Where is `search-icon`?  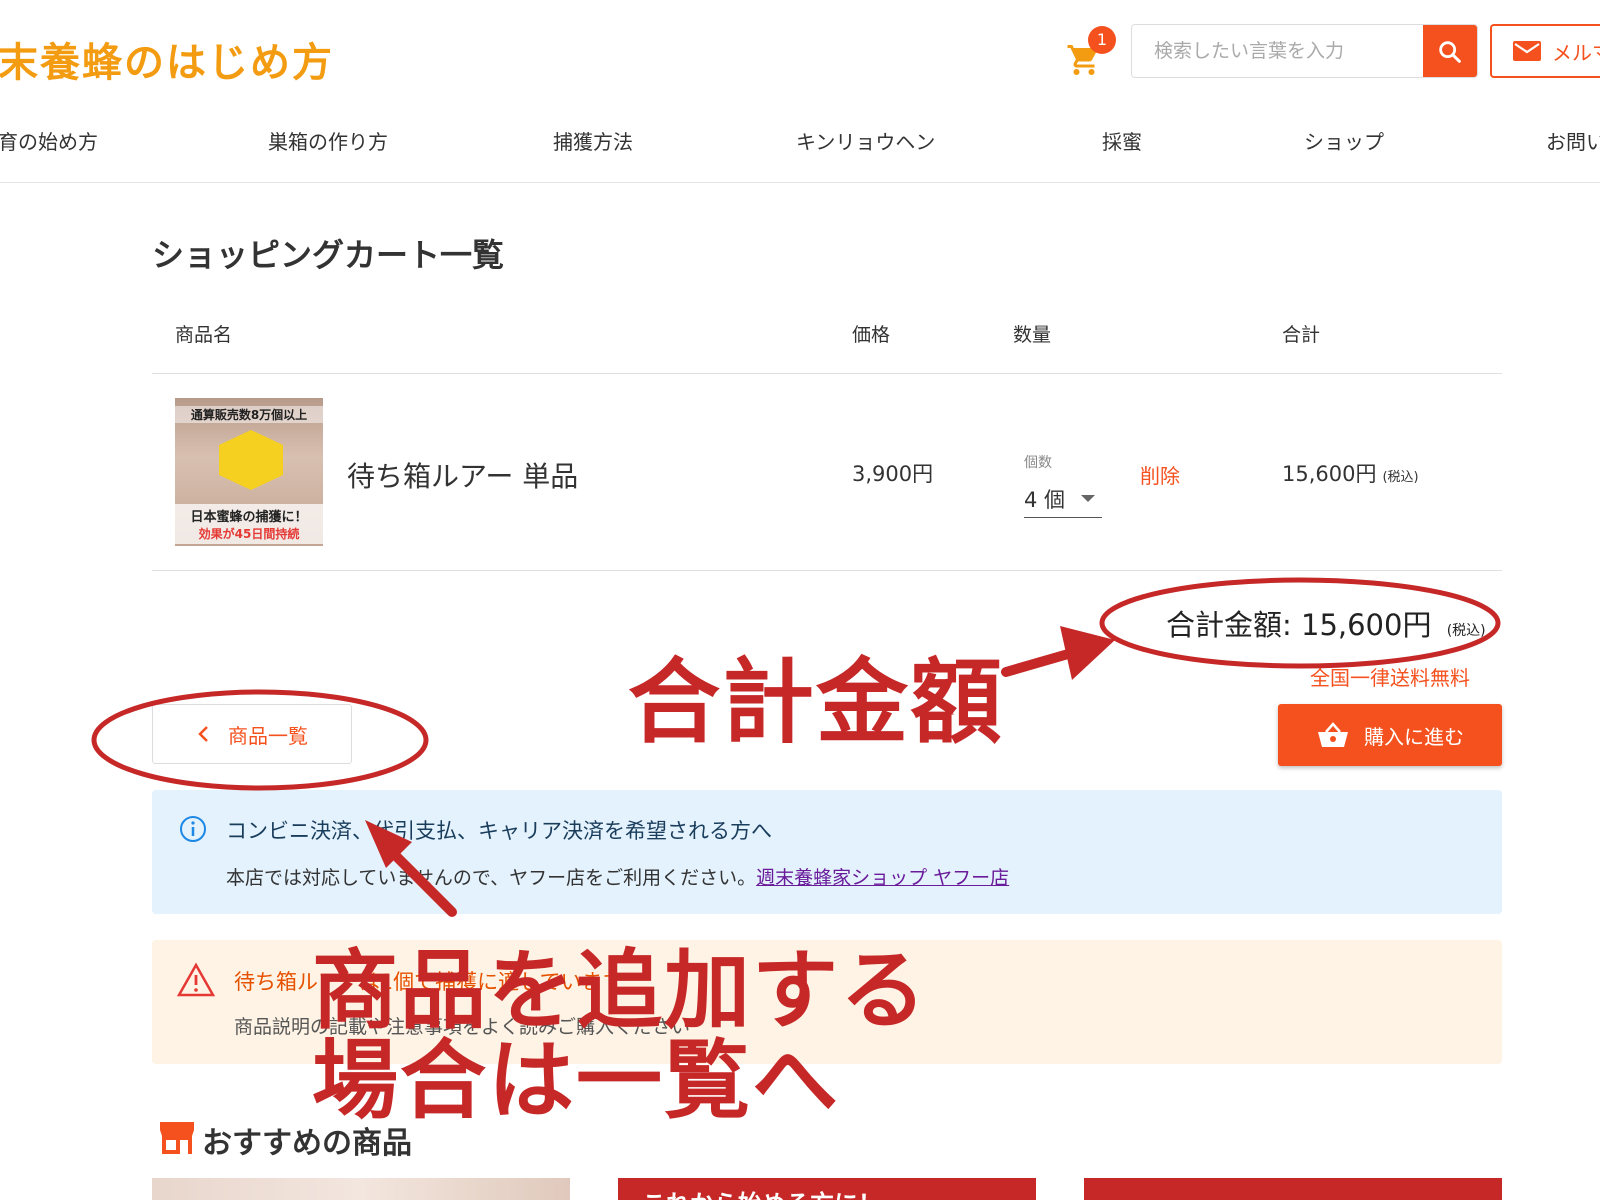
search-icon is located at coordinates (1450, 52).